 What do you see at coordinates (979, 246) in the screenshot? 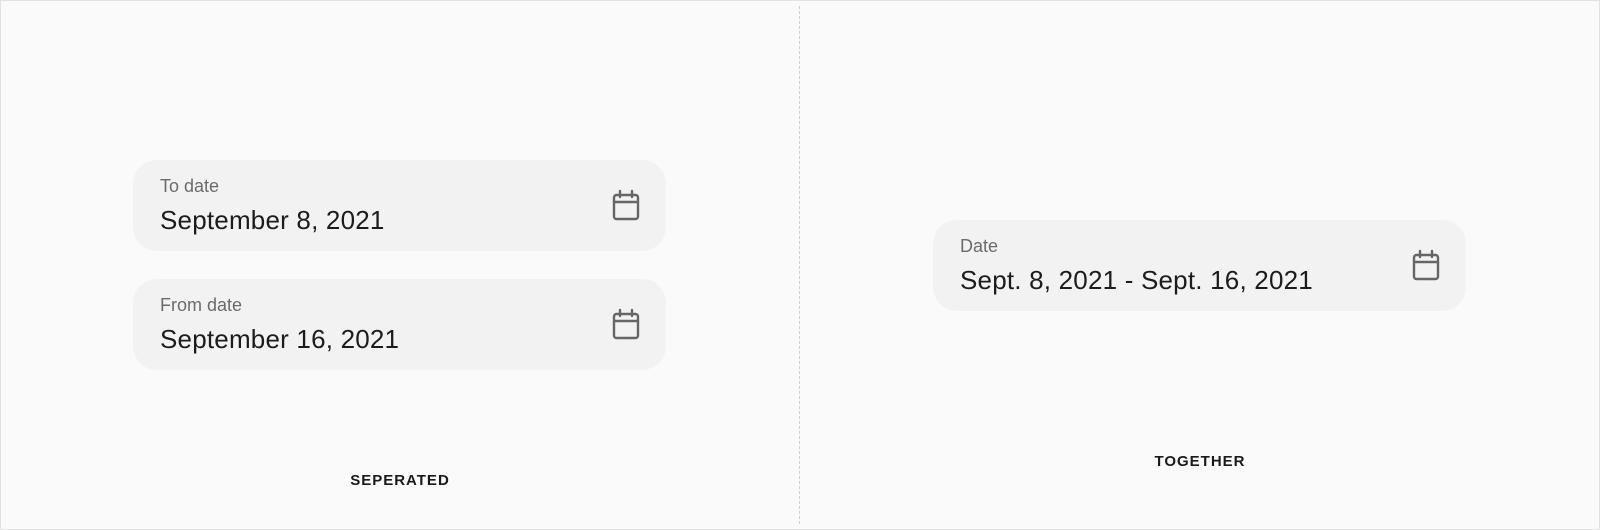
I see `date-range-label: Date` at bounding box center [979, 246].